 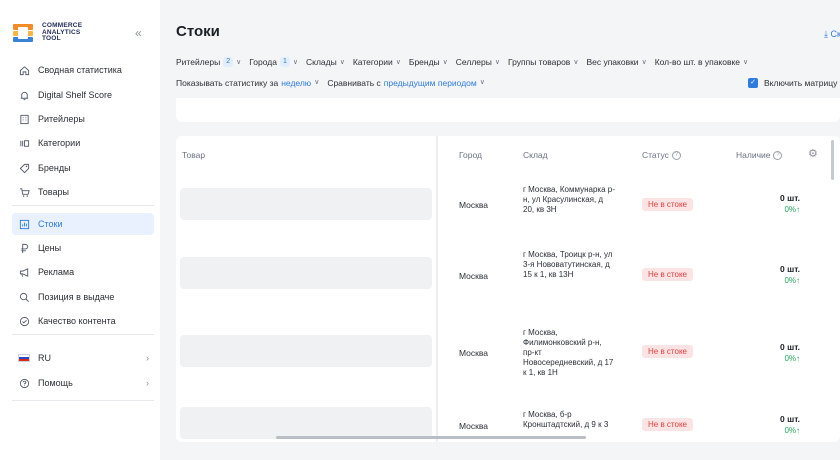 What do you see at coordinates (50, 248) in the screenshot?
I see `sidebar-item-label: Цены` at bounding box center [50, 248].